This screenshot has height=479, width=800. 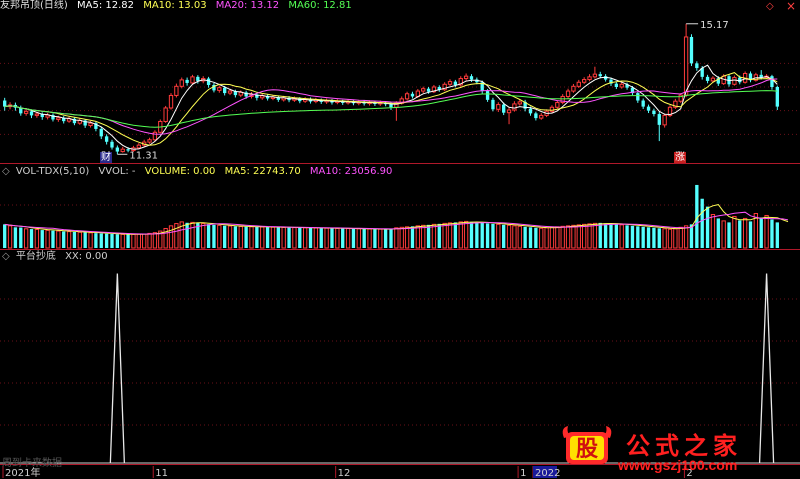 What do you see at coordinates (770, 7) in the screenshot?
I see `float-window-icon: ◇` at bounding box center [770, 7].